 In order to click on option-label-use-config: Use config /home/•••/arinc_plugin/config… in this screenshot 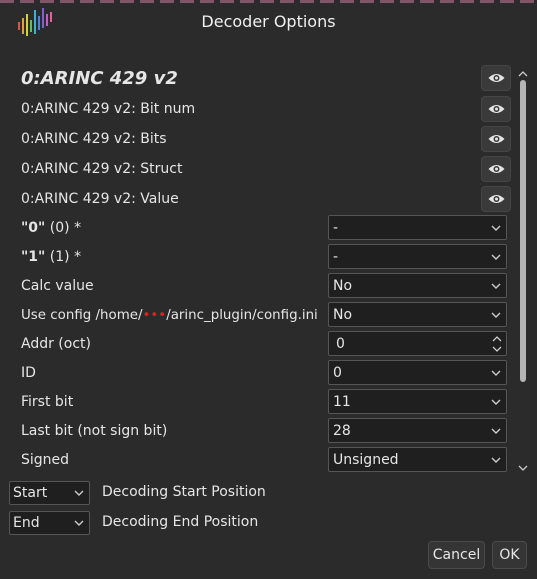, I will do `click(169, 315)`.